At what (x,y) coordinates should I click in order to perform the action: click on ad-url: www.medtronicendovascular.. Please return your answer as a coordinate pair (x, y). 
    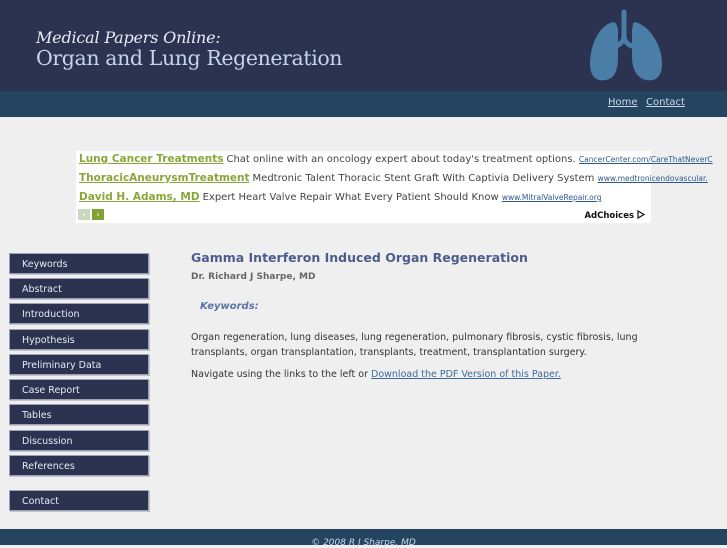
    Looking at the image, I should click on (653, 178).